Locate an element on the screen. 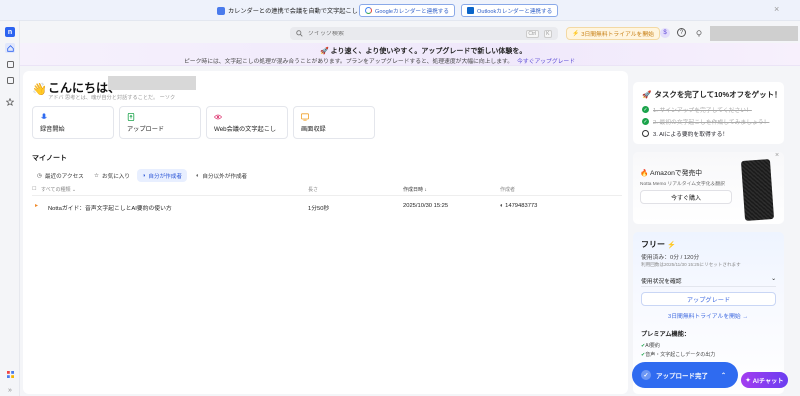  users-icon: ◐ is located at coordinates (198, 175).